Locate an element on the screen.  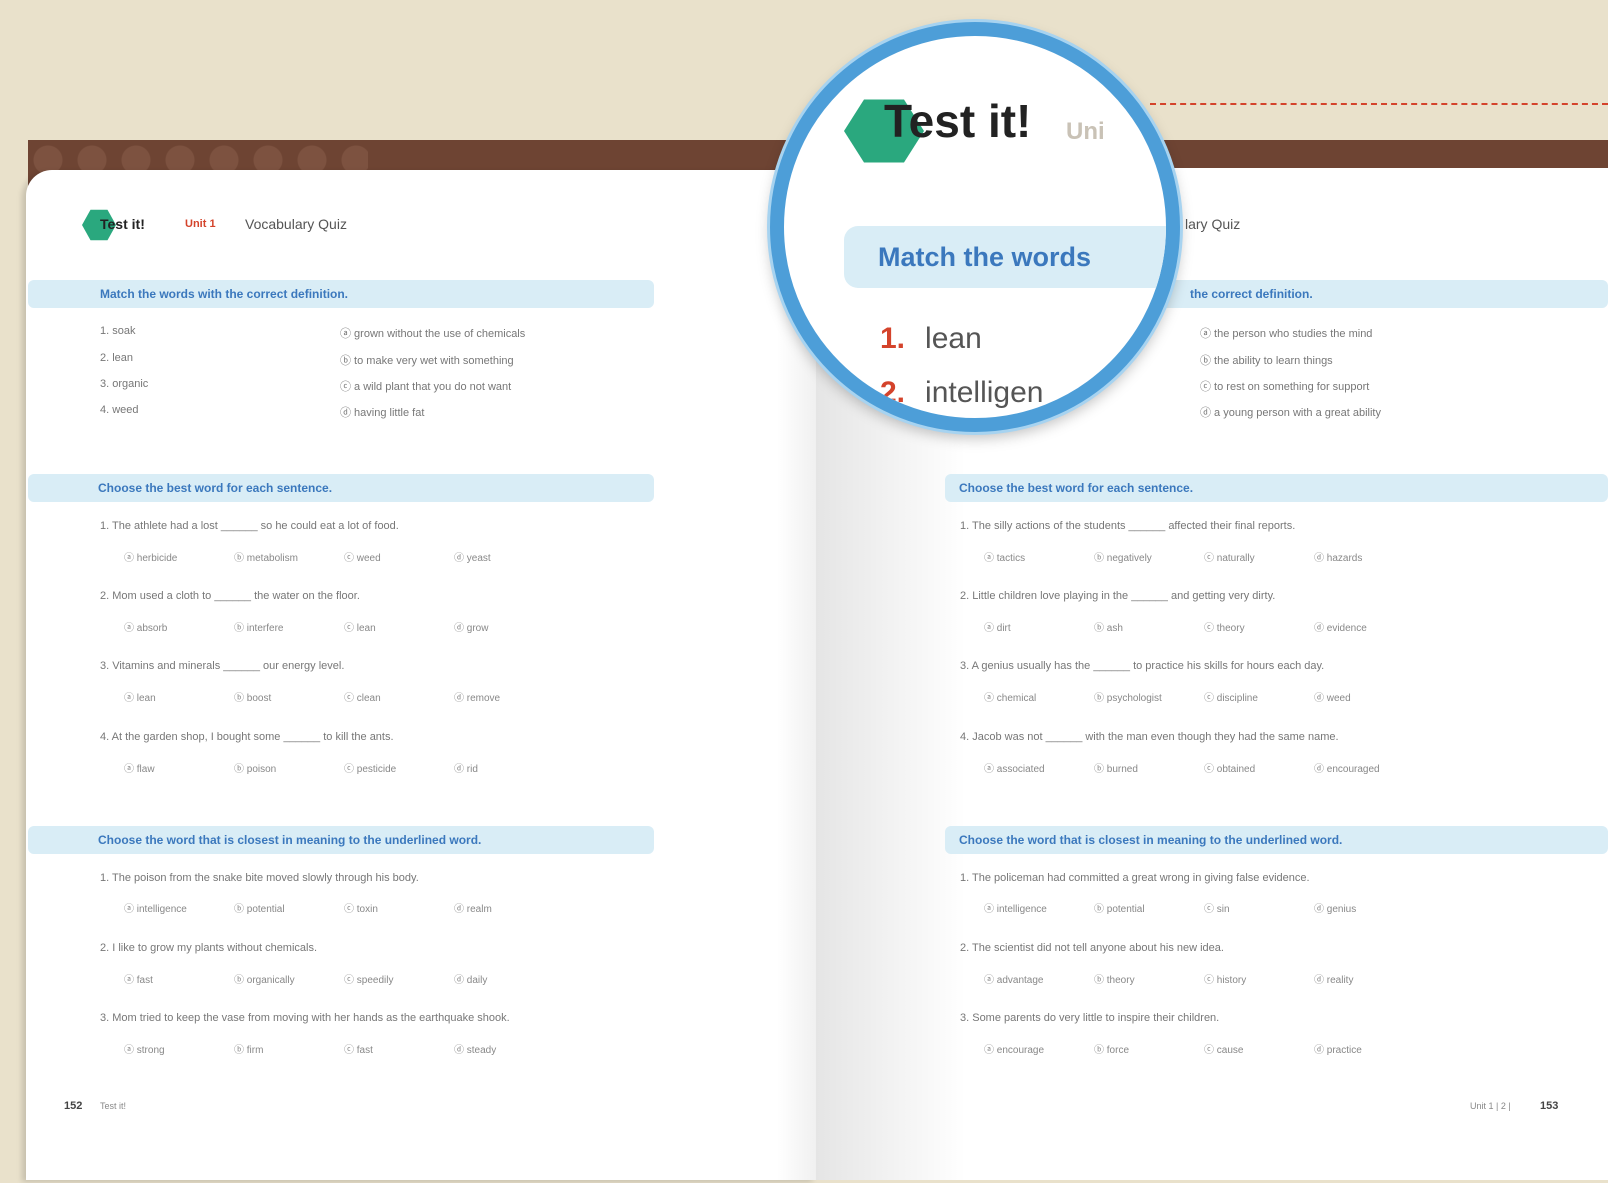
section-title: Choose the best word for each sentence. is located at coordinates (341, 488).